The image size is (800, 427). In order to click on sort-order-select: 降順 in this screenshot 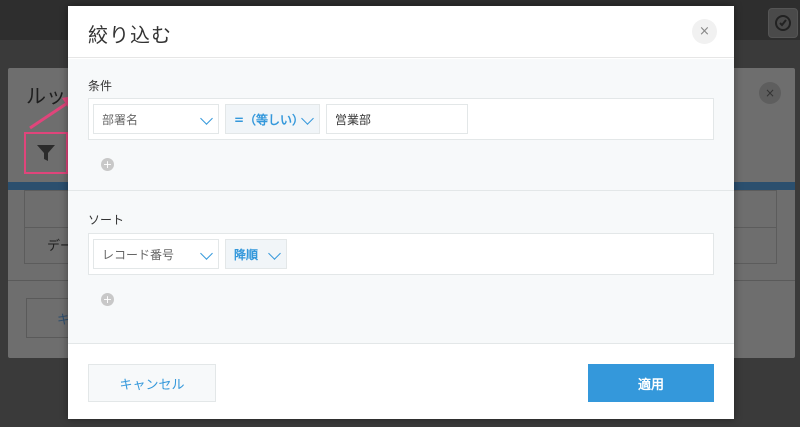, I will do `click(256, 254)`.